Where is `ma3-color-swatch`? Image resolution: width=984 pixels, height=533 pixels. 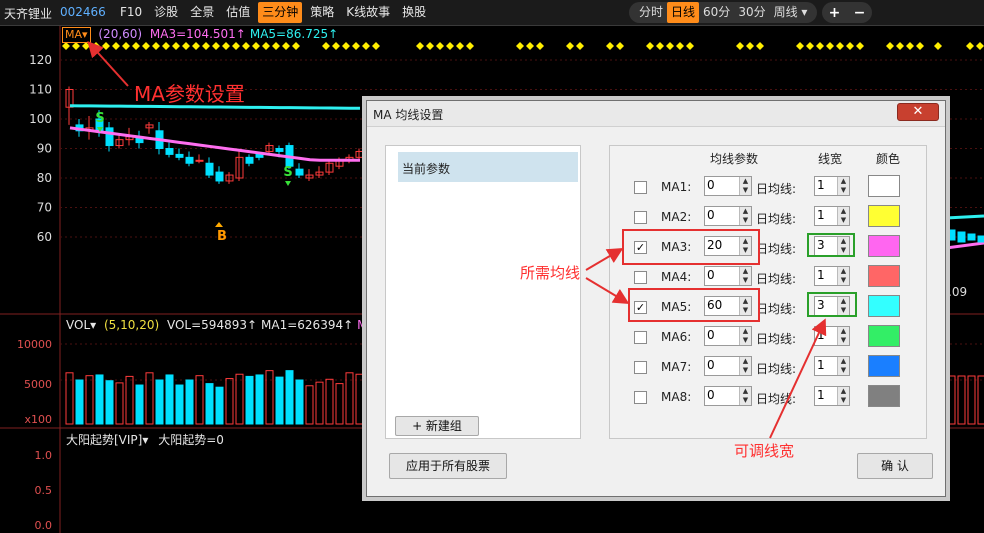
ma3-color-swatch is located at coordinates (884, 246).